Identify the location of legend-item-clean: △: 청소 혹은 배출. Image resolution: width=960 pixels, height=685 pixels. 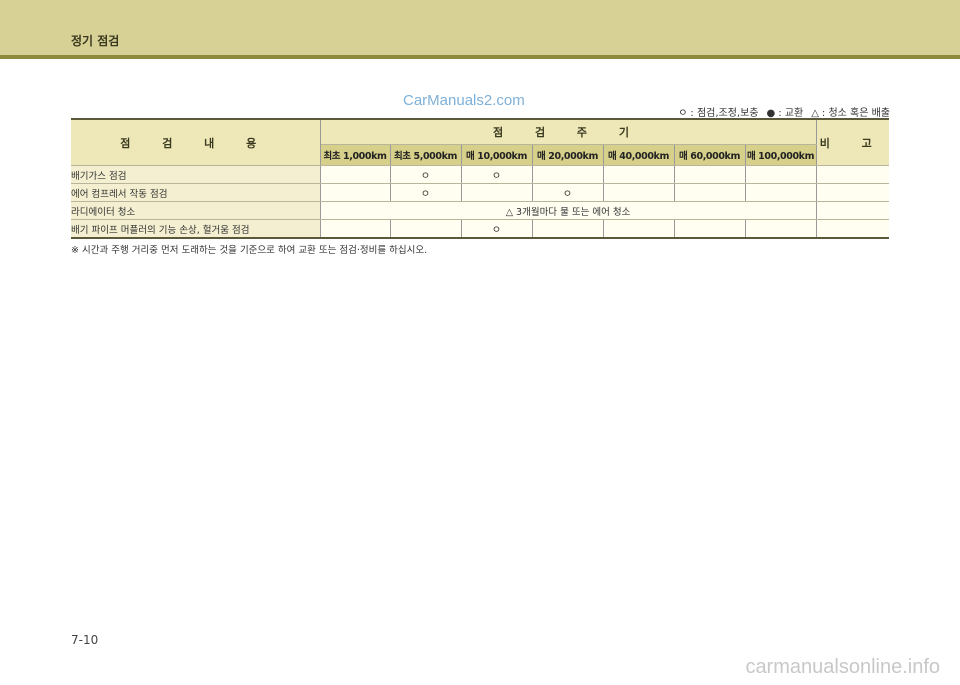
(850, 111).